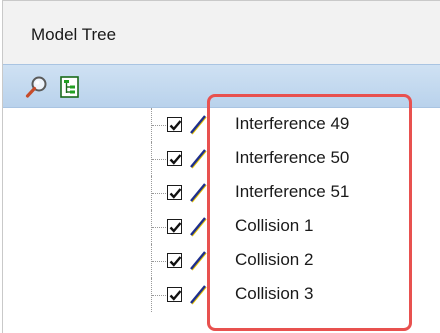 Image resolution: width=440 pixels, height=333 pixels. I want to click on tree-view-button, so click(70, 87).